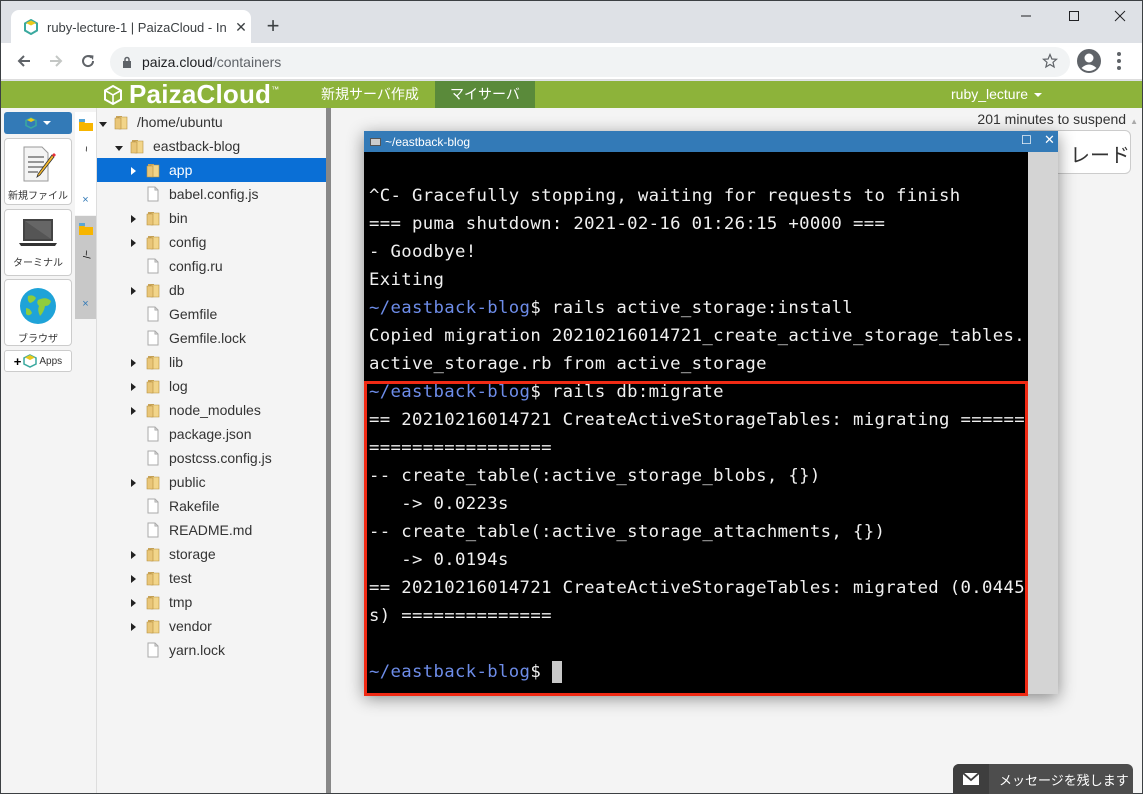 The width and height of the screenshot is (1143, 794). What do you see at coordinates (212, 554) in the screenshot?
I see `tree-folder-row: storage` at bounding box center [212, 554].